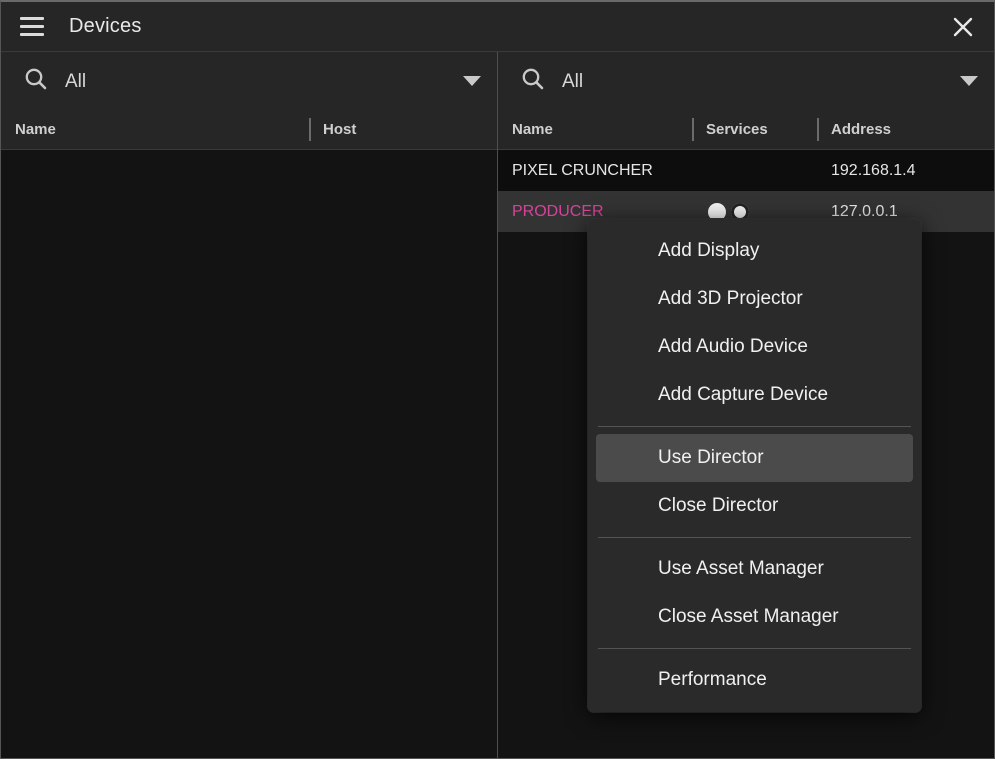  Describe the element at coordinates (717, 211) in the screenshot. I see `service-dot-icon` at that location.